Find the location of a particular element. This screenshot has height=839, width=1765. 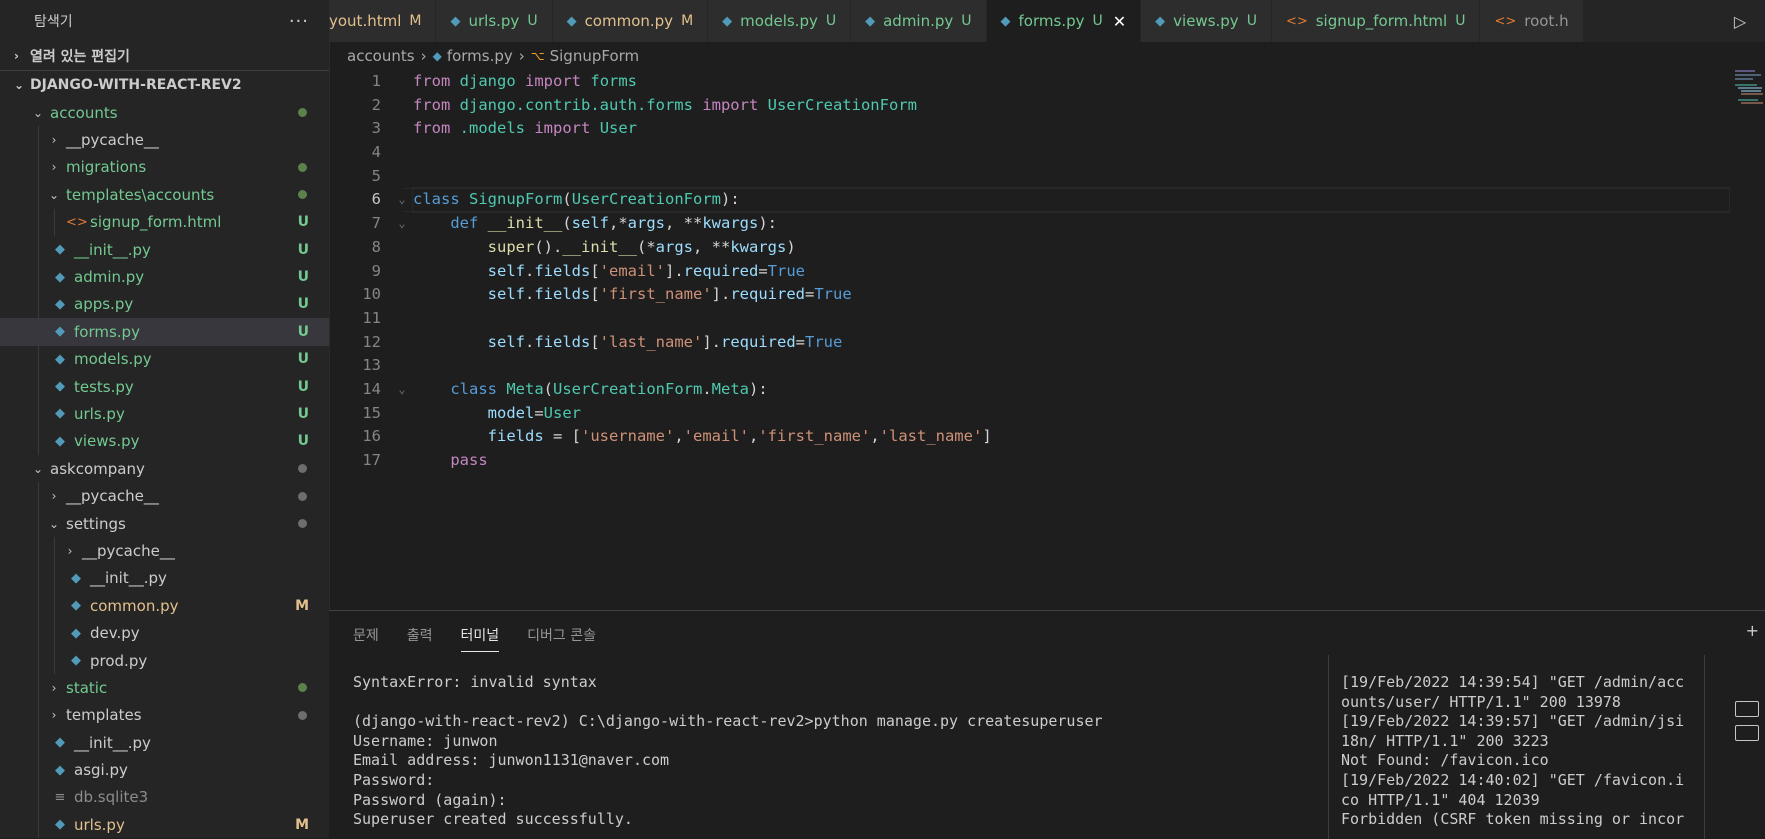

tree-item-label: static is located at coordinates (87, 687).